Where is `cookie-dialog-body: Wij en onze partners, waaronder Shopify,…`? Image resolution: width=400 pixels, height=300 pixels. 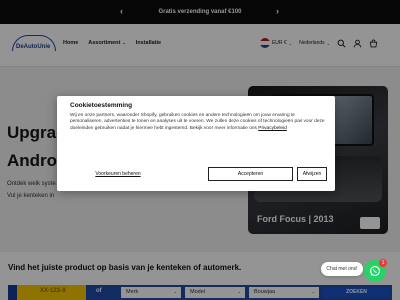 cookie-dialog-body: Wij en onze partners, waaronder Shopify,… is located at coordinates (198, 122).